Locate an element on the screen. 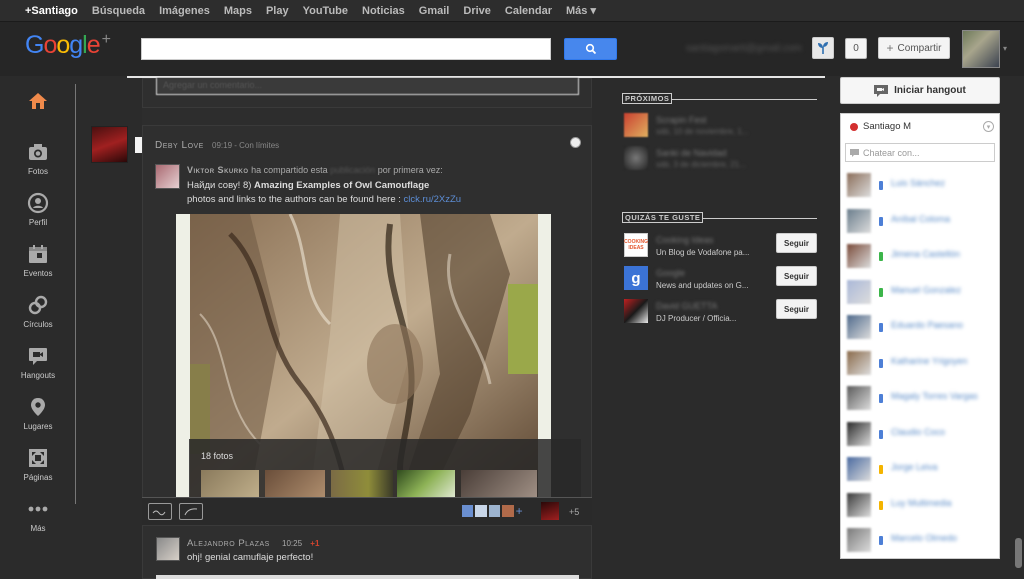 This screenshot has width=1024, height=579. share-post-button is located at coordinates (191, 511).